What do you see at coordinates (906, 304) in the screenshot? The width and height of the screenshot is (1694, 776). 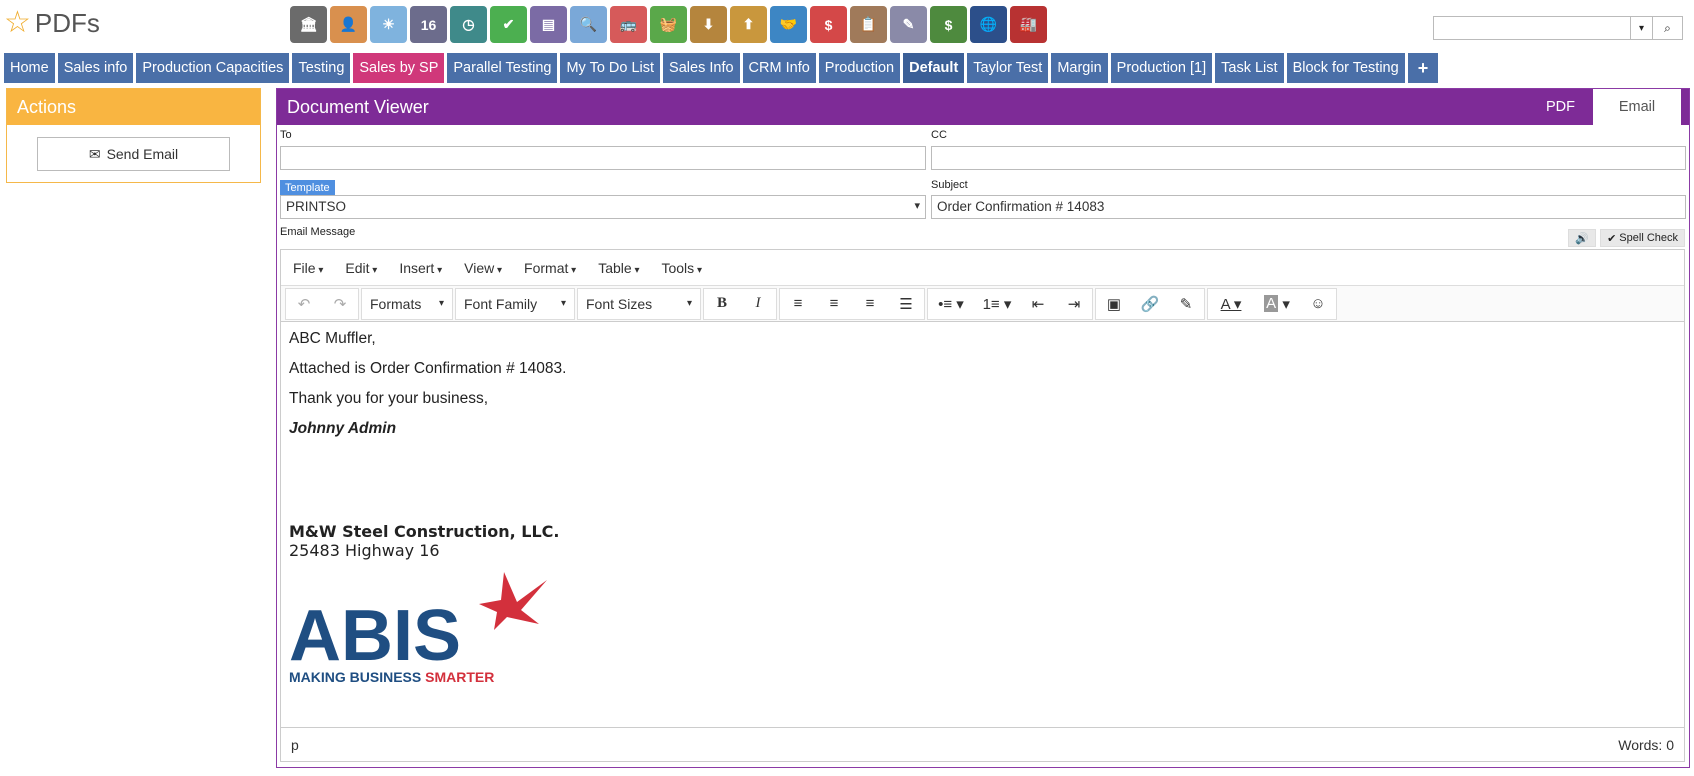 I see `align-justify-icon: ☰` at bounding box center [906, 304].